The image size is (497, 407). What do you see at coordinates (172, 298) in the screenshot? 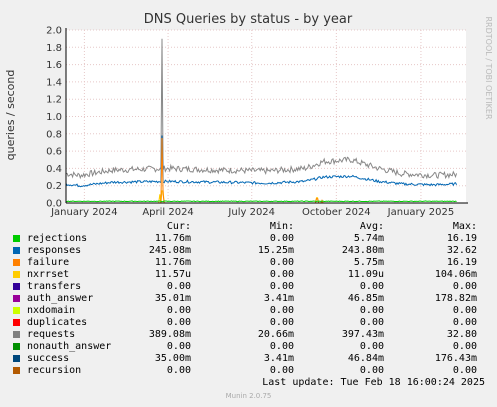
I see `legend-cur: 35.01m` at bounding box center [172, 298].